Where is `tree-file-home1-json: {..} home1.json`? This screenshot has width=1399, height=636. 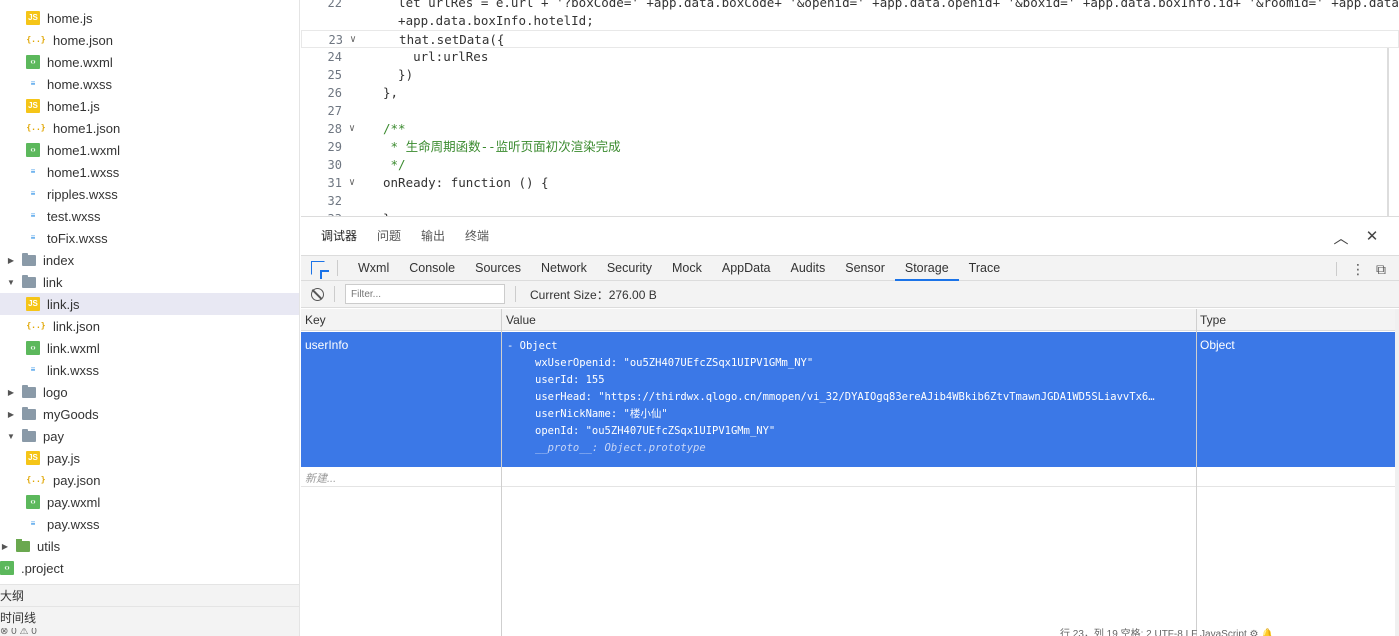
tree-file-home1-json: {..} home1.json is located at coordinates (149, 128).